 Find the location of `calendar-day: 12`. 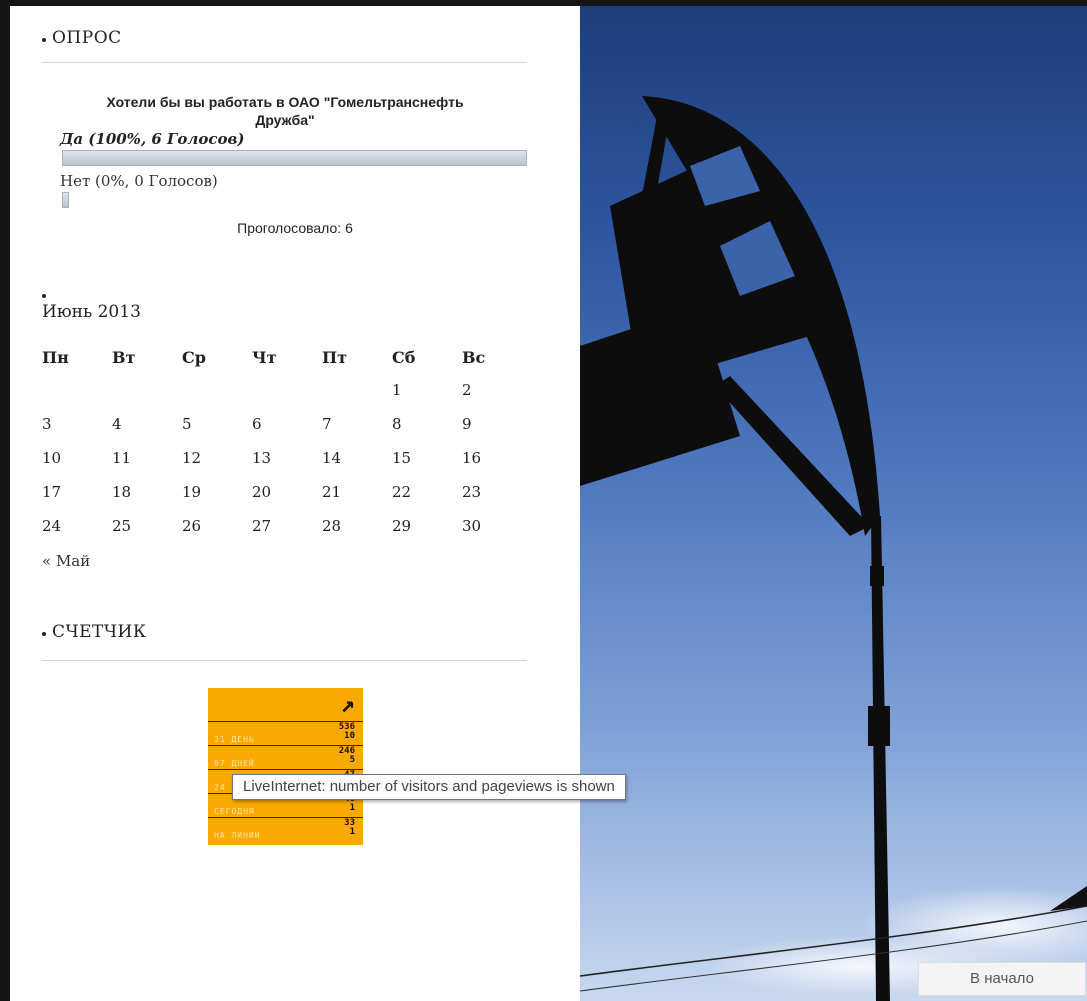

calendar-day: 12 is located at coordinates (192, 458).